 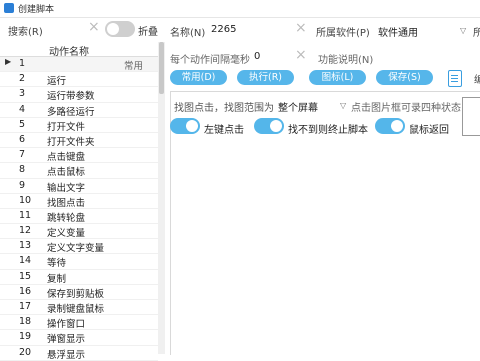 What do you see at coordinates (66, 188) in the screenshot?
I see `row-action-name: 输出文字` at bounding box center [66, 188].